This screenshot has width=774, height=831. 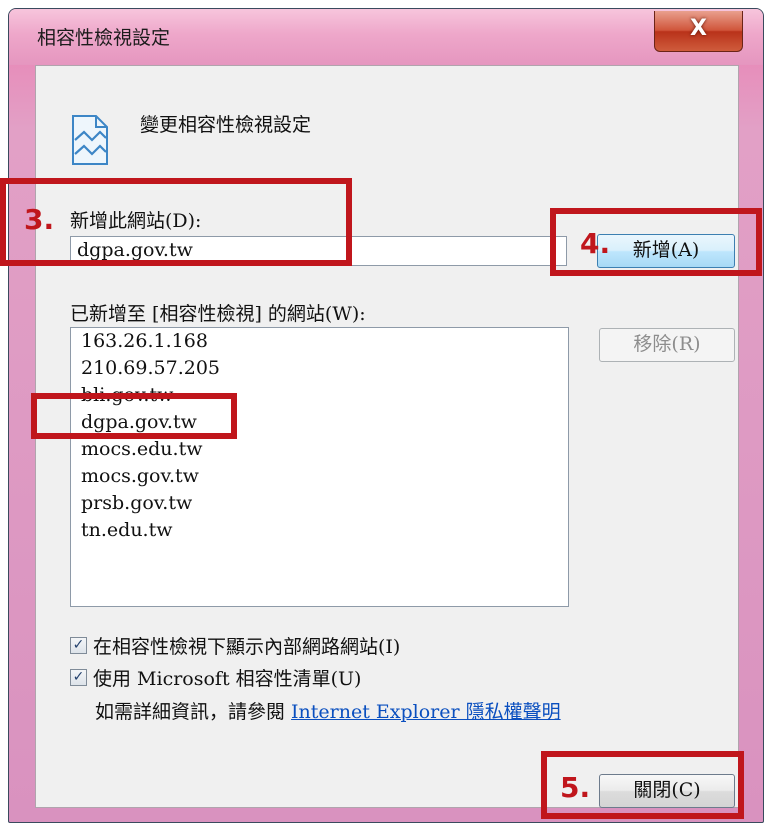 What do you see at coordinates (319, 476) in the screenshot?
I see `list-item: mocs.gov.tw` at bounding box center [319, 476].